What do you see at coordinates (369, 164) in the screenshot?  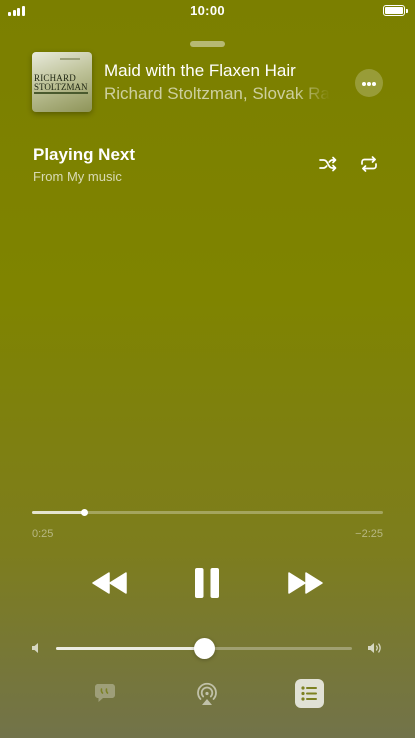 I see `repeat-icon` at bounding box center [369, 164].